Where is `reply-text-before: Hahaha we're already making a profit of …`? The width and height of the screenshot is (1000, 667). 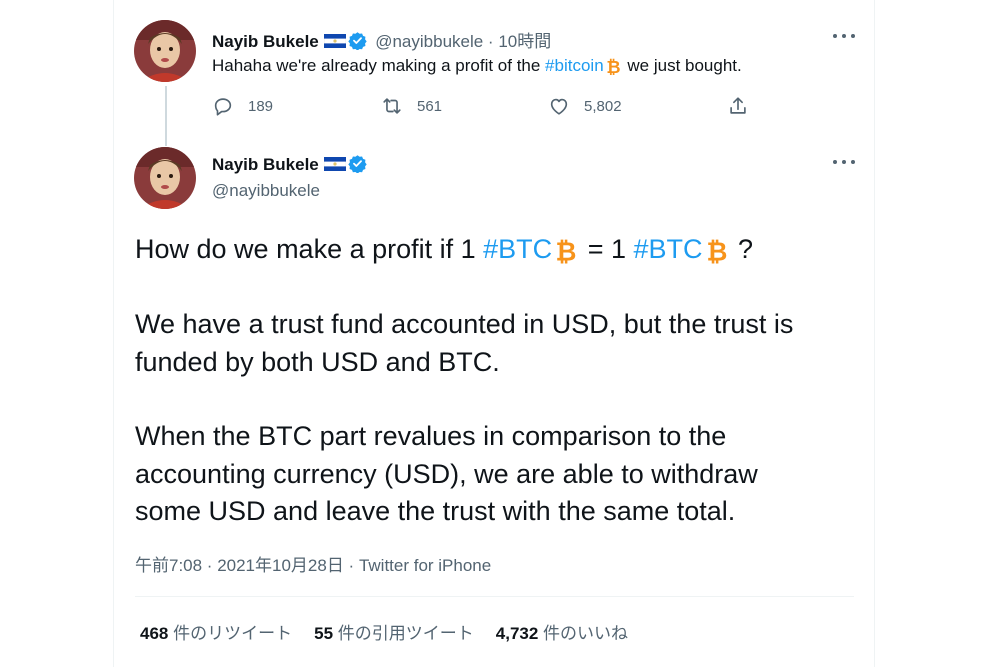
reply-text-before: Hahaha we're already making a profit of … is located at coordinates (379, 65).